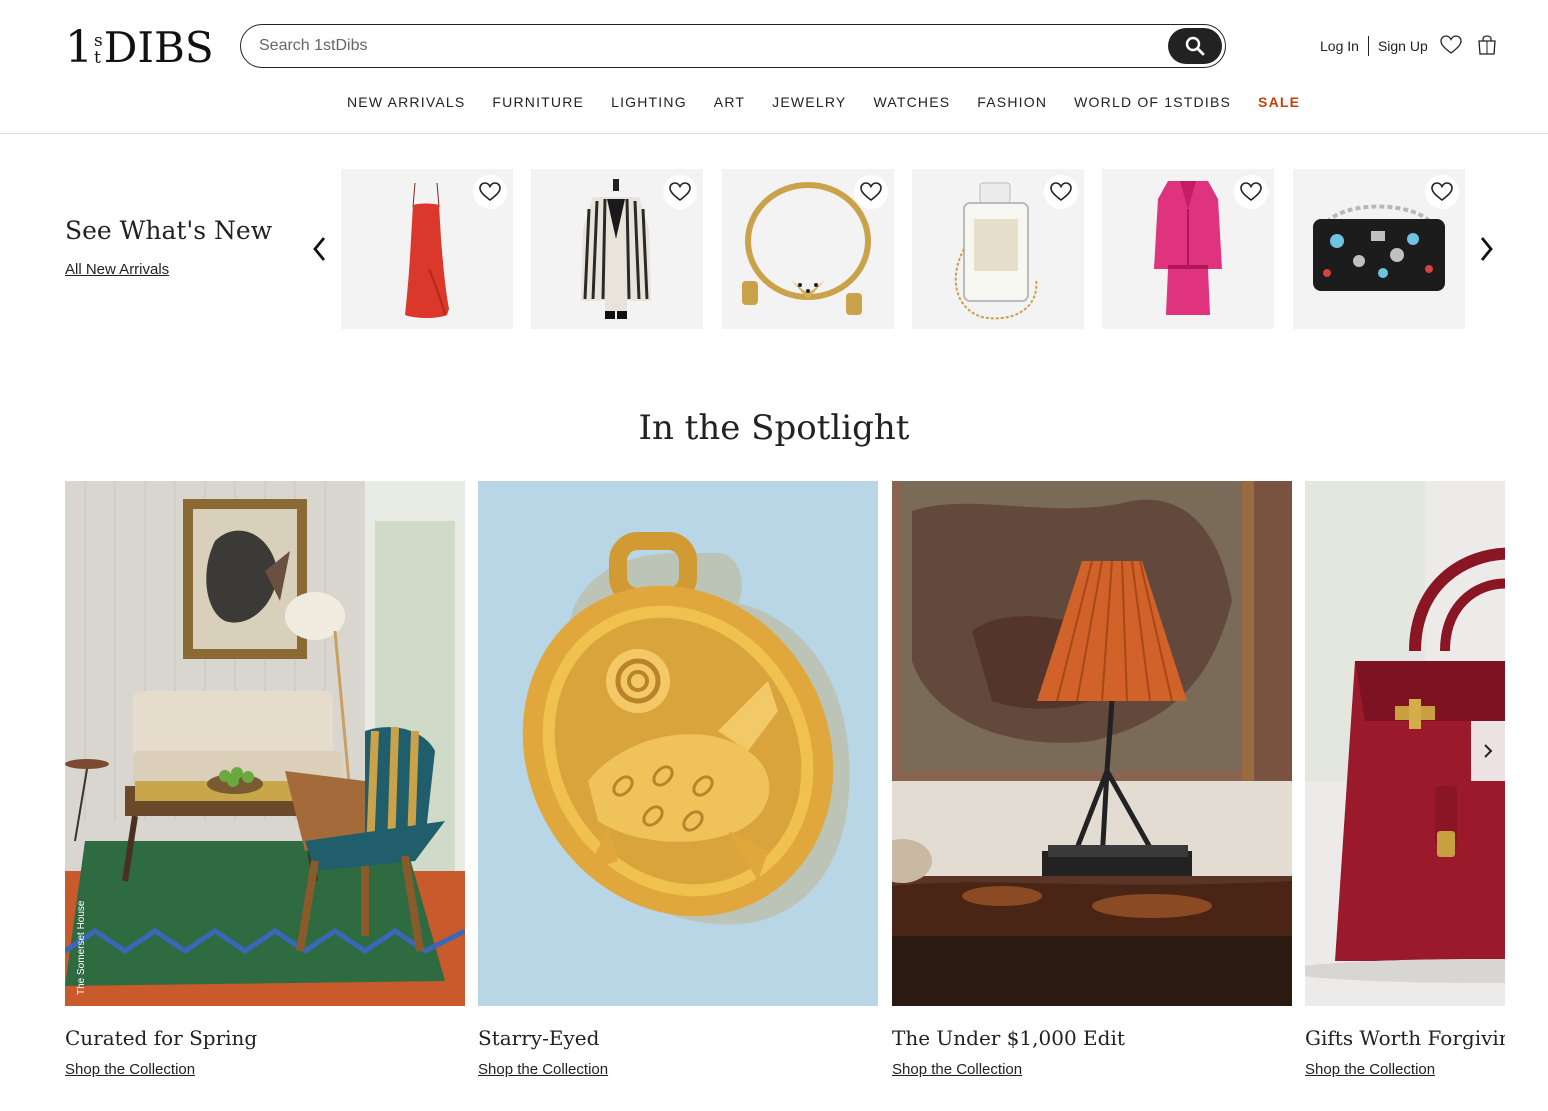 The width and height of the screenshot is (1548, 1111). Describe the element at coordinates (1487, 45) in the screenshot. I see `shopping-bag-icon` at that location.